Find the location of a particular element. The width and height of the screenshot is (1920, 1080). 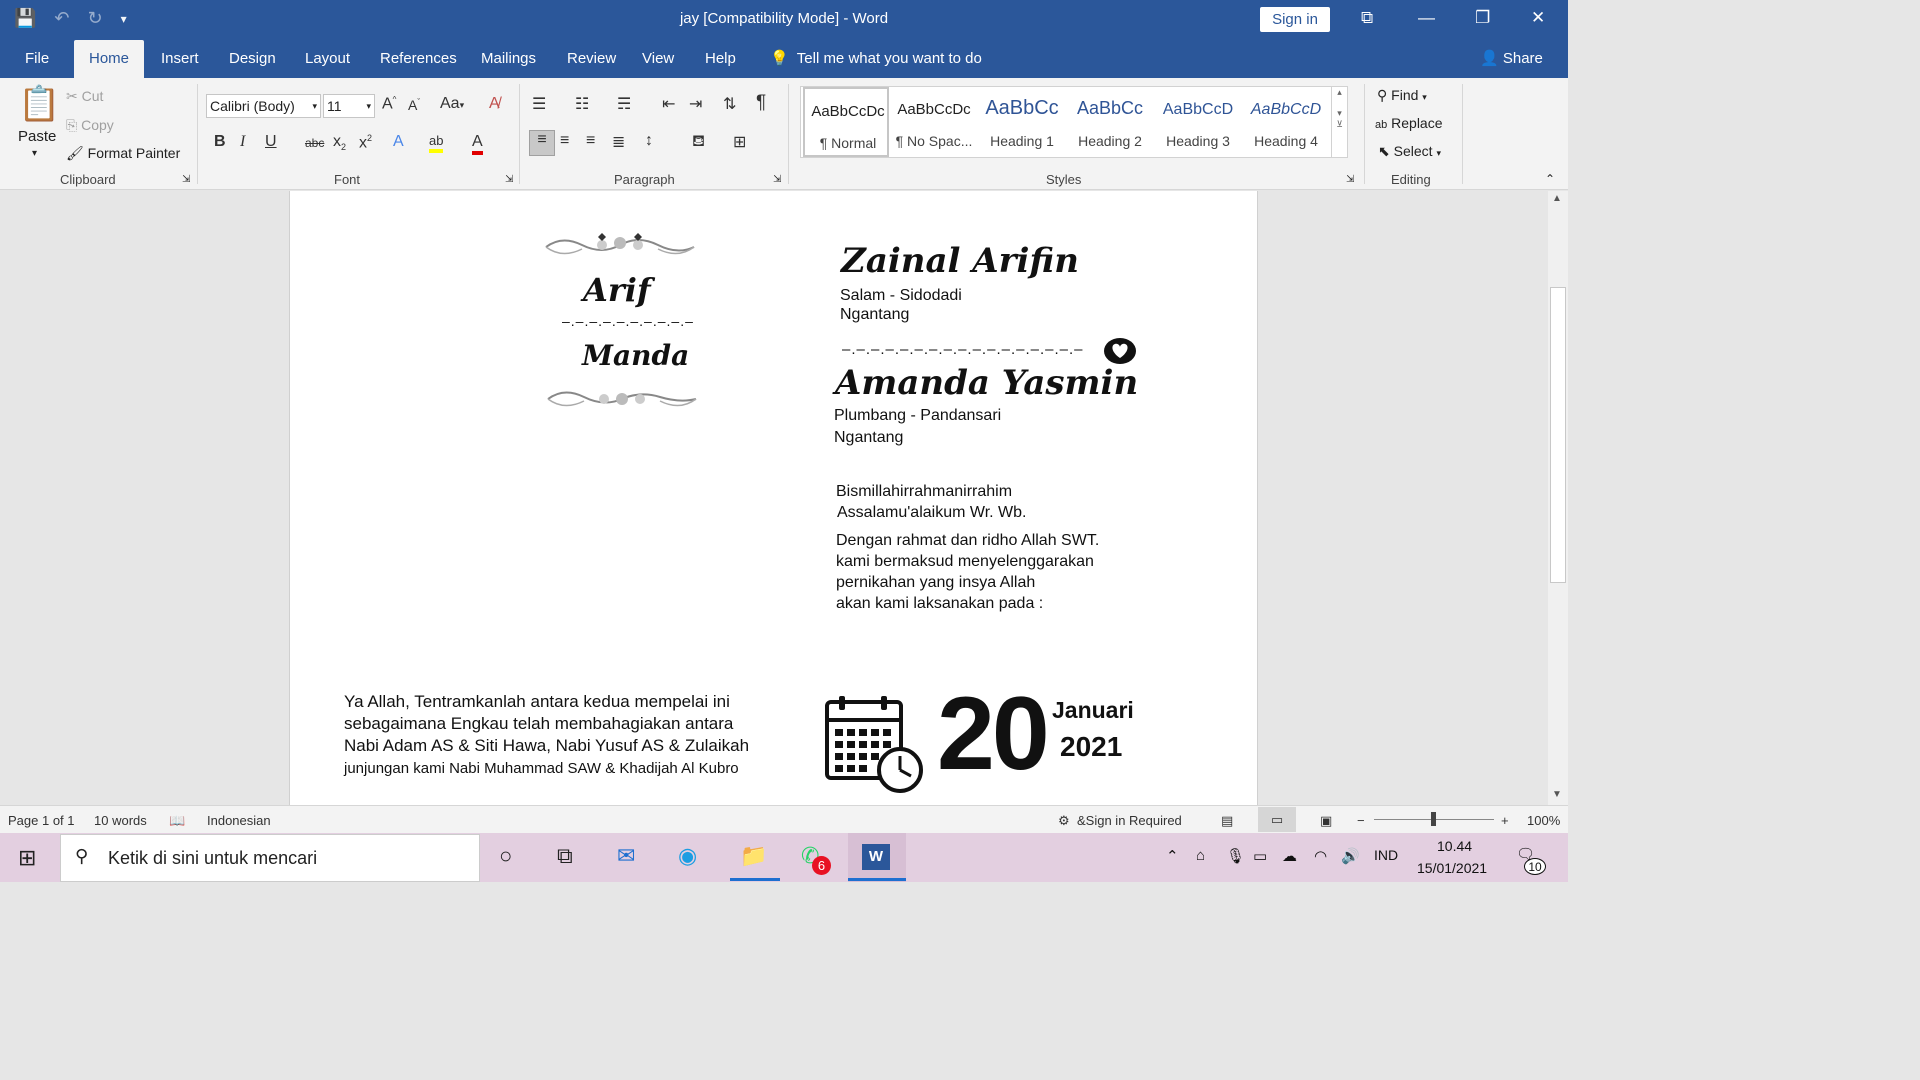

font-launcher-icon: ⇲ is located at coordinates (509, 179).